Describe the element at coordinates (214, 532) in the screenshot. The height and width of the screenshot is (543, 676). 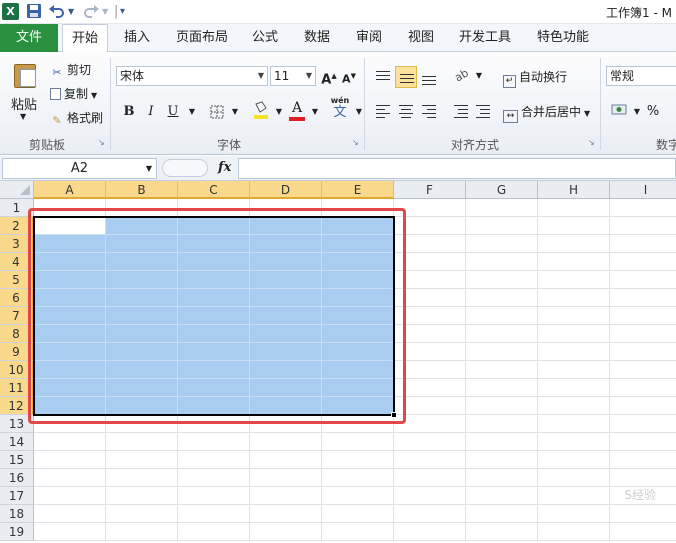
I see `cell-c19` at that location.